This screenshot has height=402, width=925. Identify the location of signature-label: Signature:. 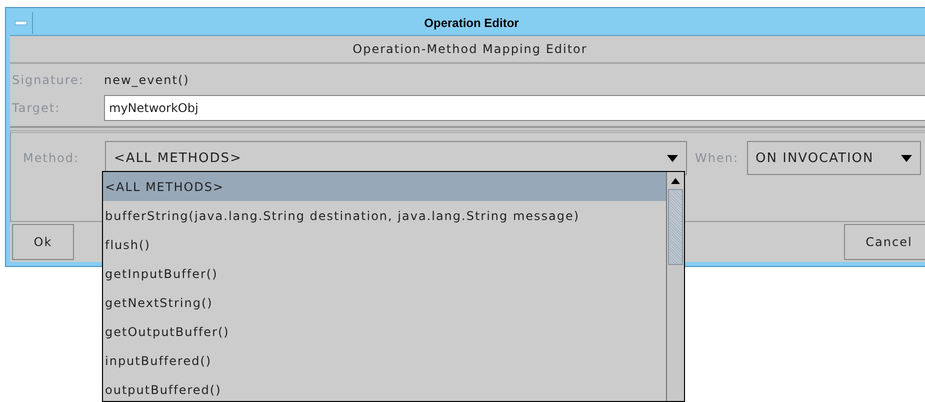
(48, 80).